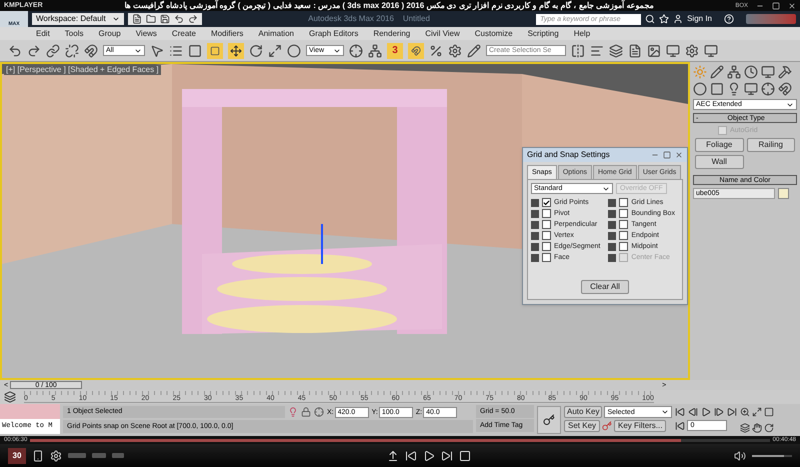 The image size is (800, 467). I want to click on key-tangent-icon, so click(607, 426).